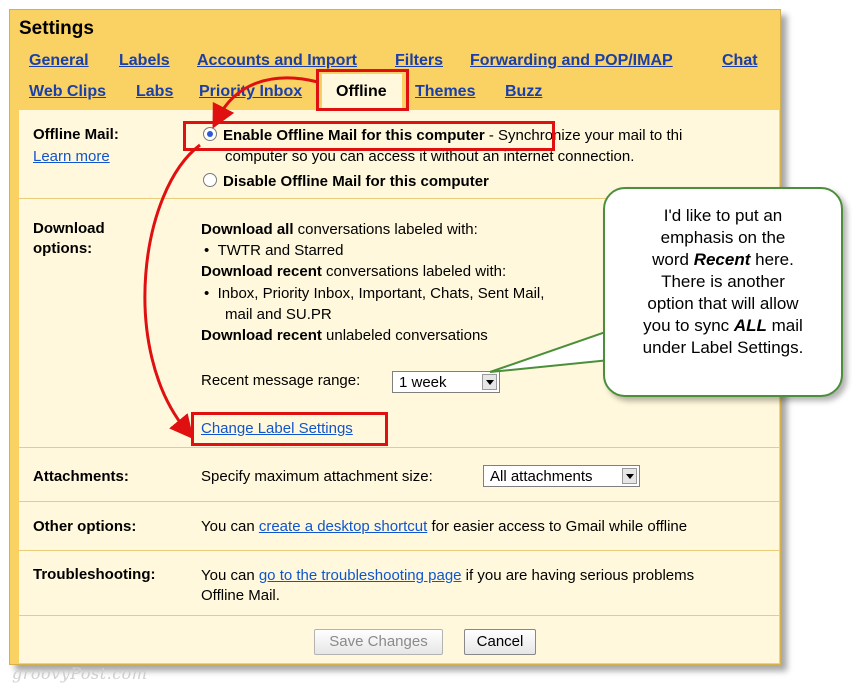 The width and height of the screenshot is (857, 688). What do you see at coordinates (750, 325) in the screenshot?
I see `callout-emphasis: ALL` at bounding box center [750, 325].